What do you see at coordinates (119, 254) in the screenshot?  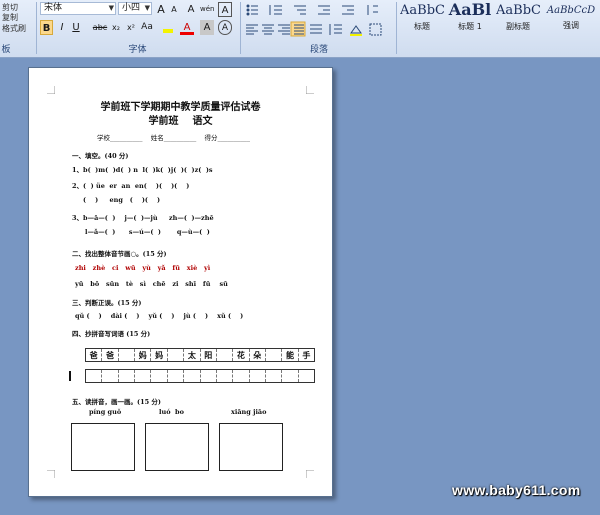 I see `section-2-heading: 二、找出整体音节画○。(15 分)` at bounding box center [119, 254].